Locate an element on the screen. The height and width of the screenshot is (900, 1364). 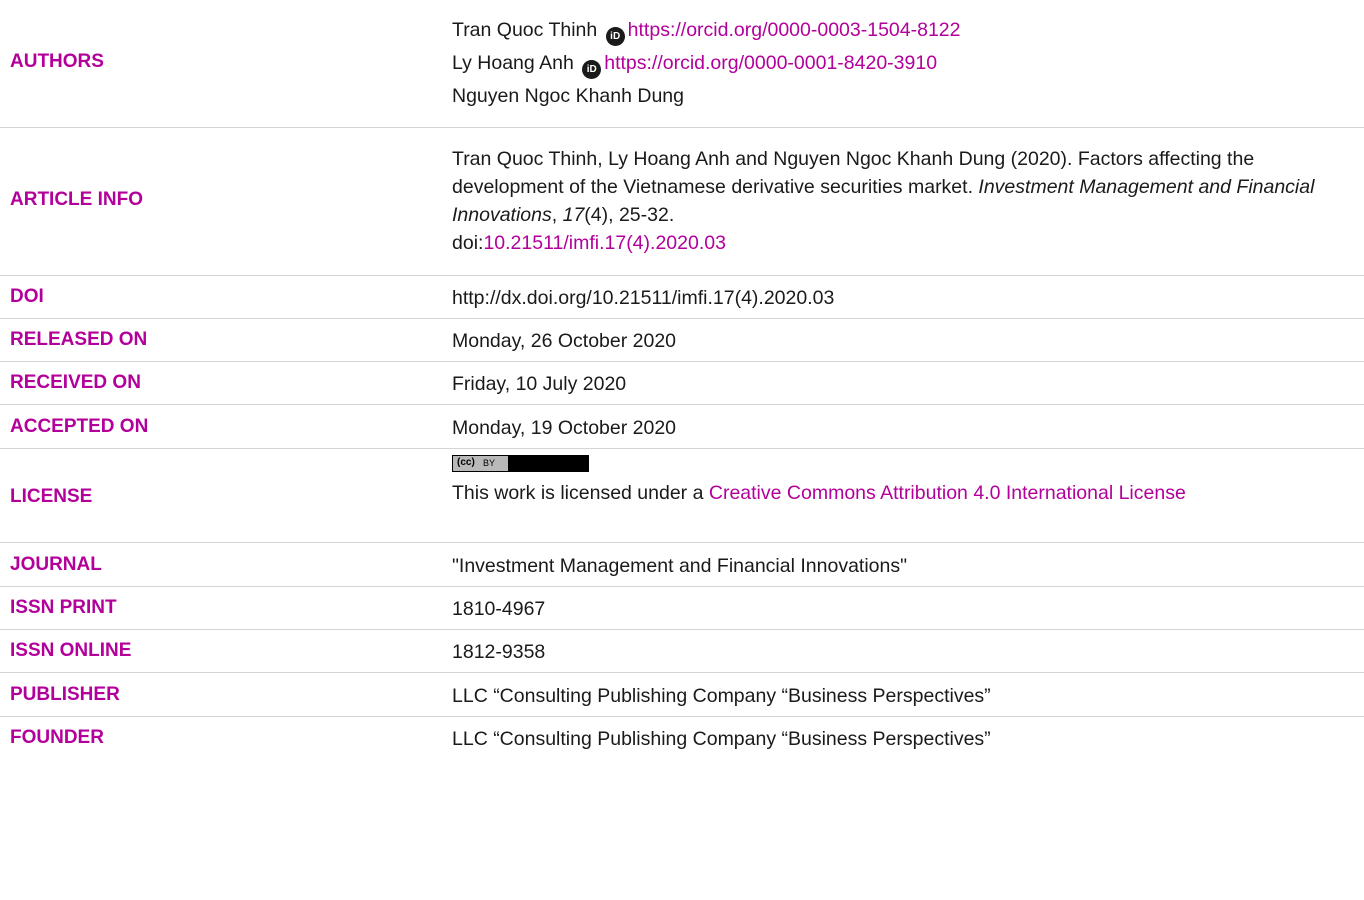
released-value: Monday, 26 October 2020 is located at coordinates (564, 341).